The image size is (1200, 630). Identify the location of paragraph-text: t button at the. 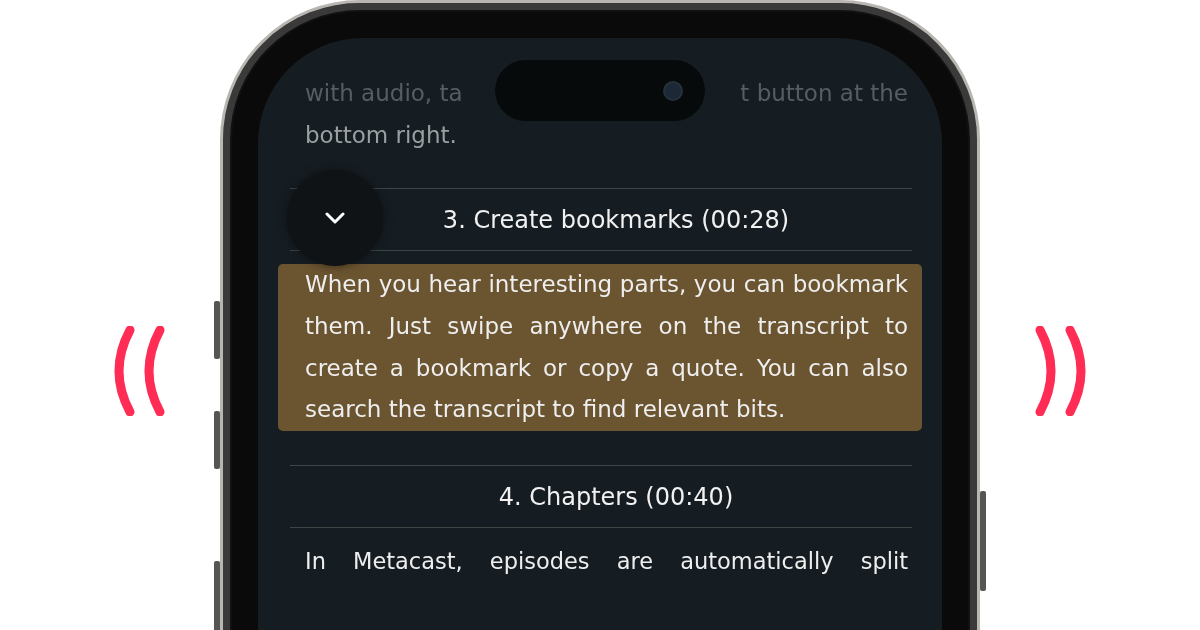
(824, 93).